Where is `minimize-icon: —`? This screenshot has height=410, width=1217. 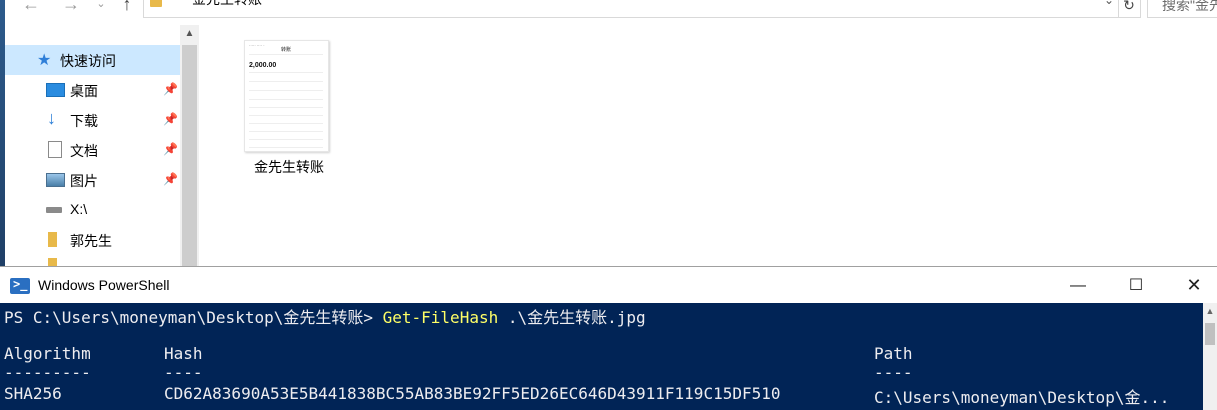 minimize-icon: — is located at coordinates (1078, 285).